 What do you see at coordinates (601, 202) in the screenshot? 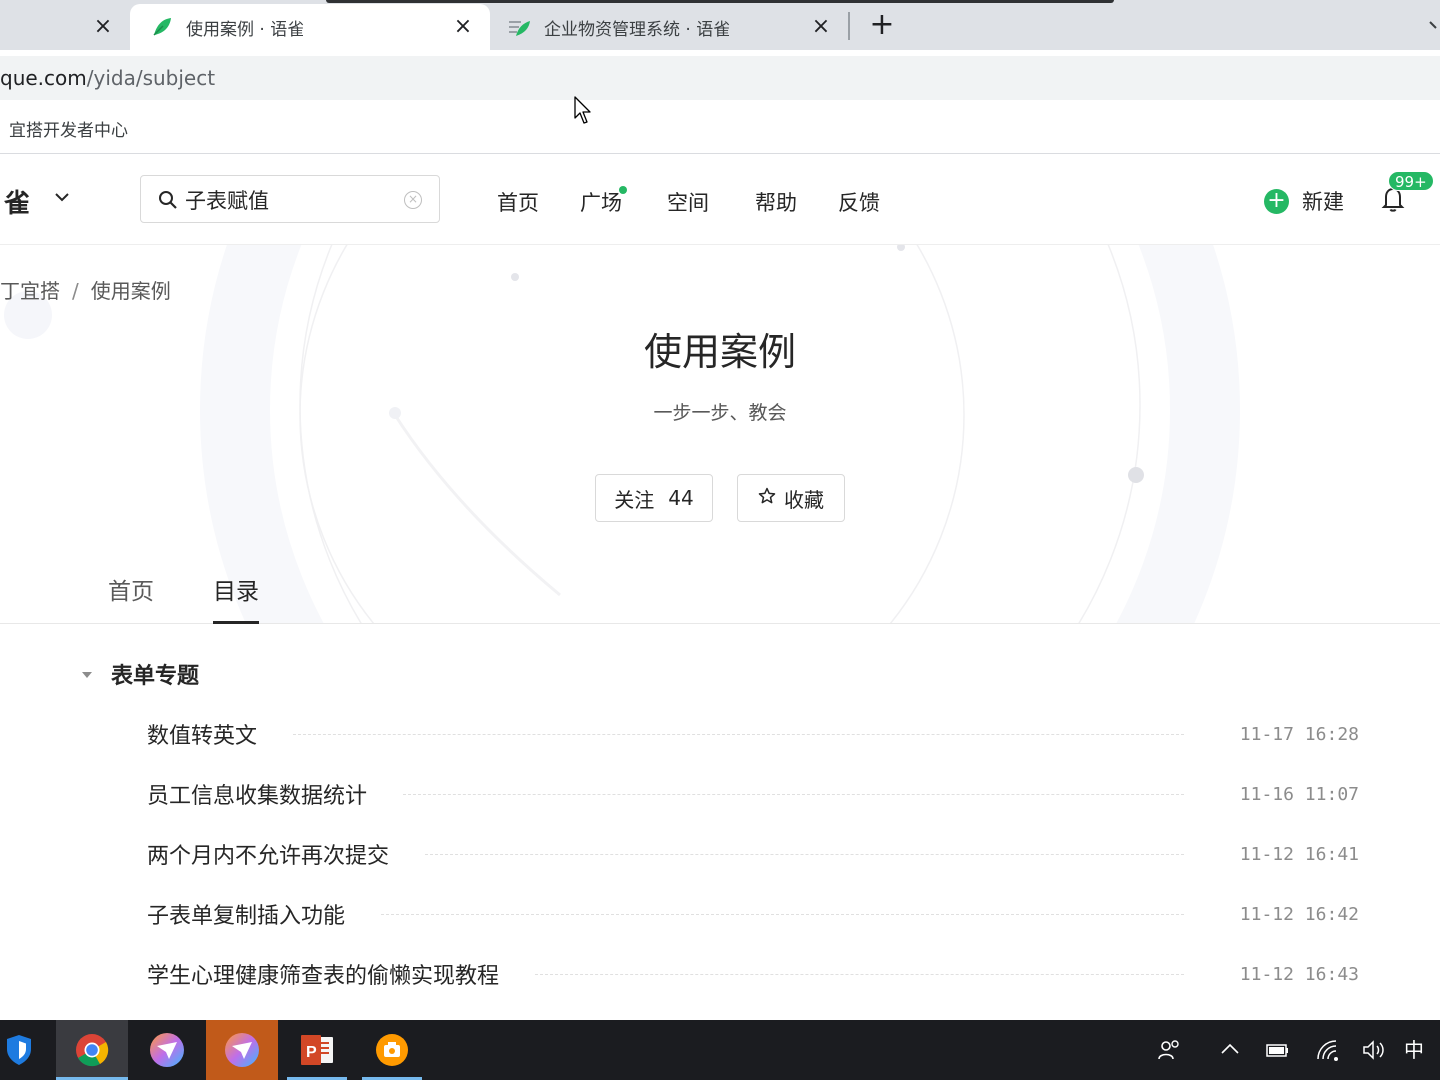
I see `nav-explore: 广场` at bounding box center [601, 202].